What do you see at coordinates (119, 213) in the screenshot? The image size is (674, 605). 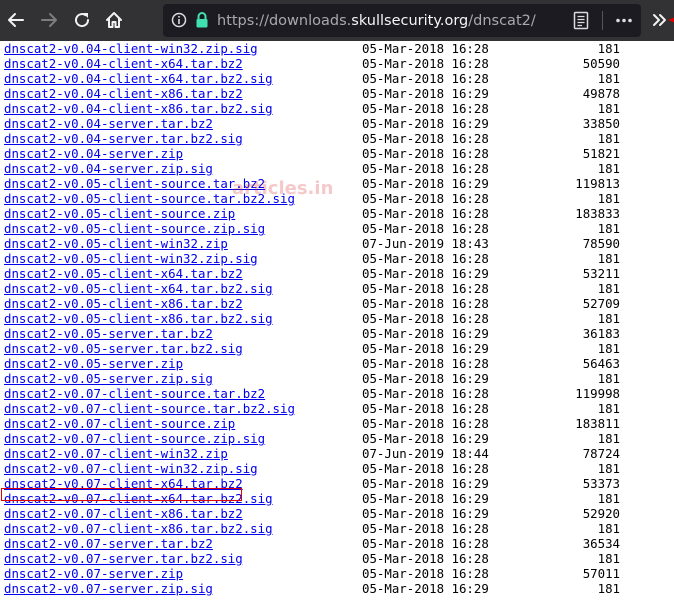 I see `file-link: dnscat2-v0.05-client-source.zip` at bounding box center [119, 213].